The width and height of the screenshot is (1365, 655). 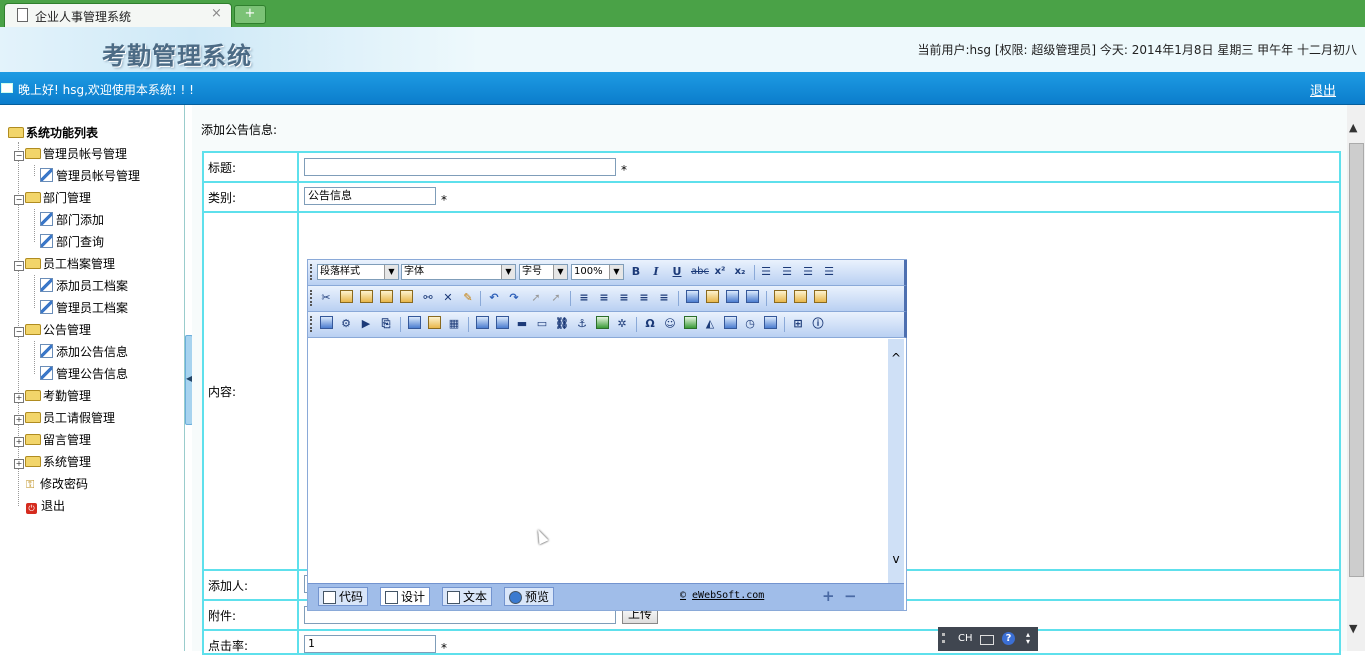 What do you see at coordinates (556, 298) in the screenshot?
I see `deselect-icon: ➚` at bounding box center [556, 298].